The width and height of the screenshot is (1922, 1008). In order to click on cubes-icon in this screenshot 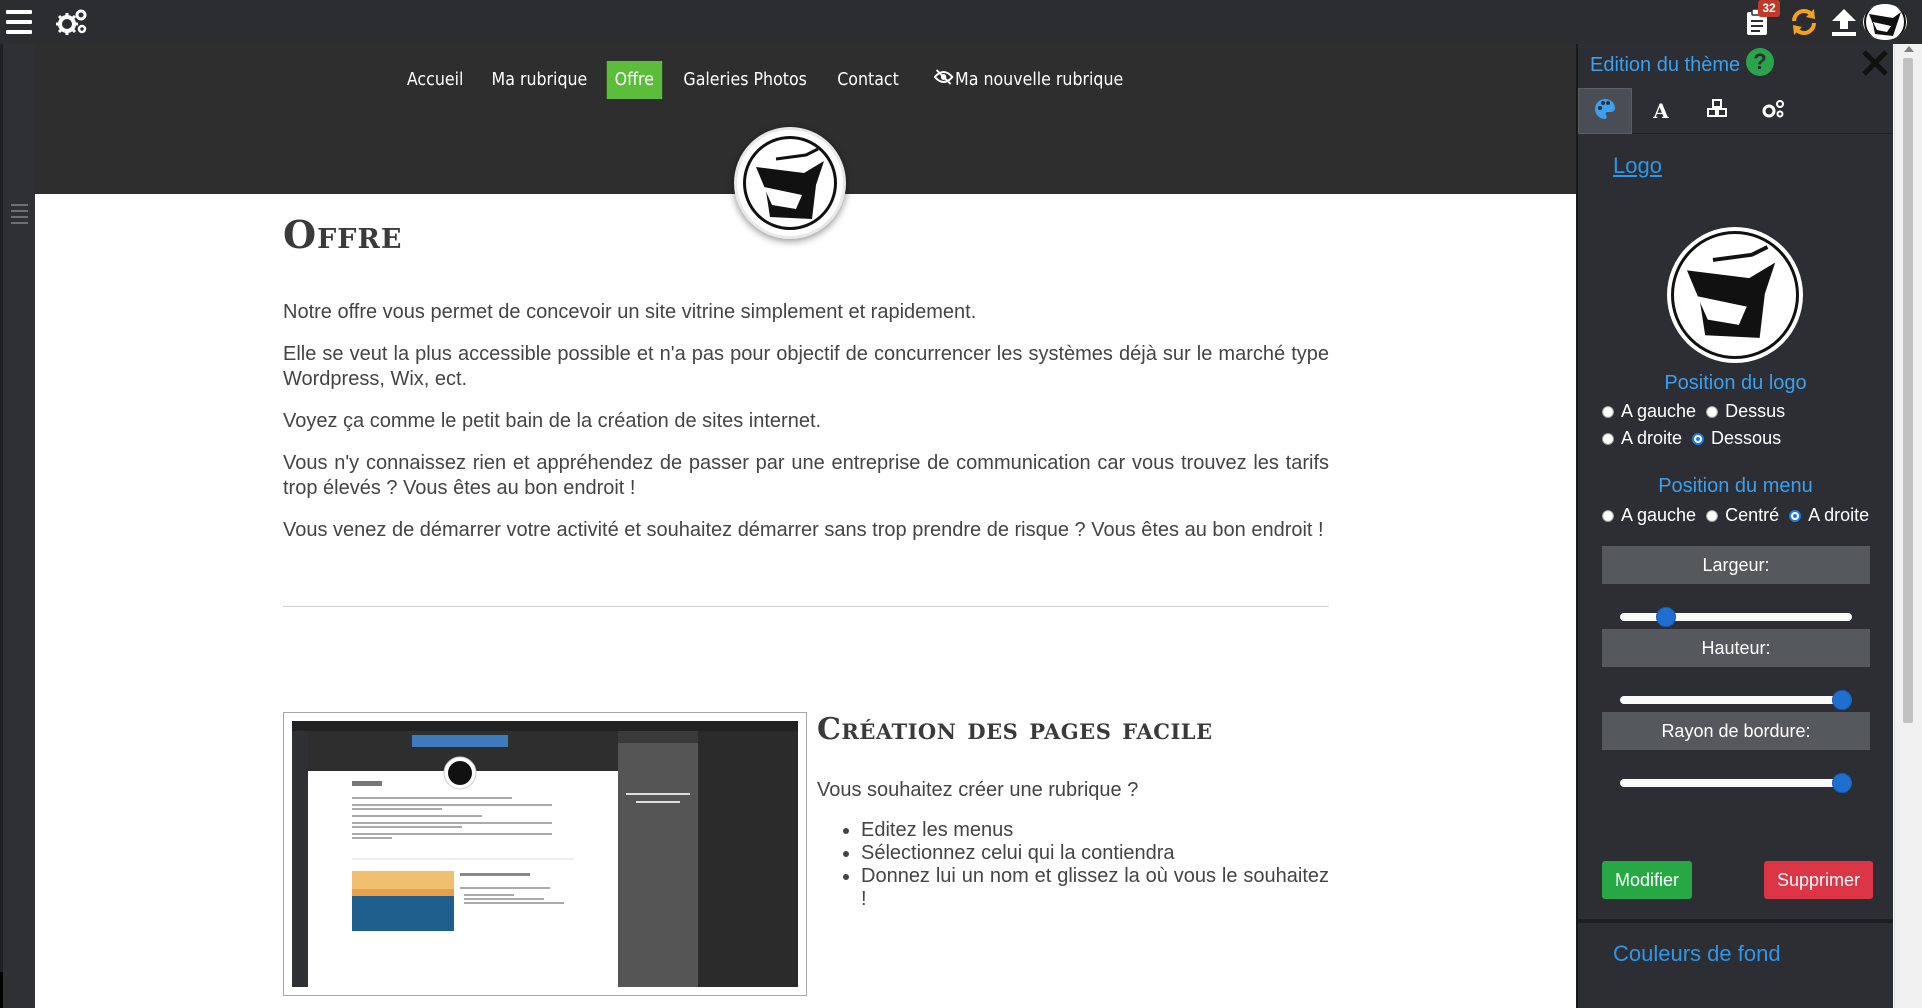, I will do `click(1717, 111)`.